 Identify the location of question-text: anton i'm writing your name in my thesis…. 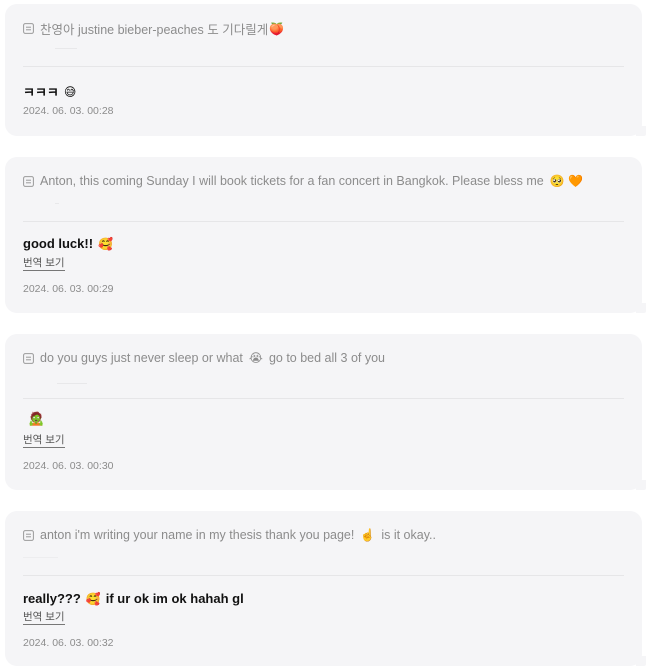
(197, 535).